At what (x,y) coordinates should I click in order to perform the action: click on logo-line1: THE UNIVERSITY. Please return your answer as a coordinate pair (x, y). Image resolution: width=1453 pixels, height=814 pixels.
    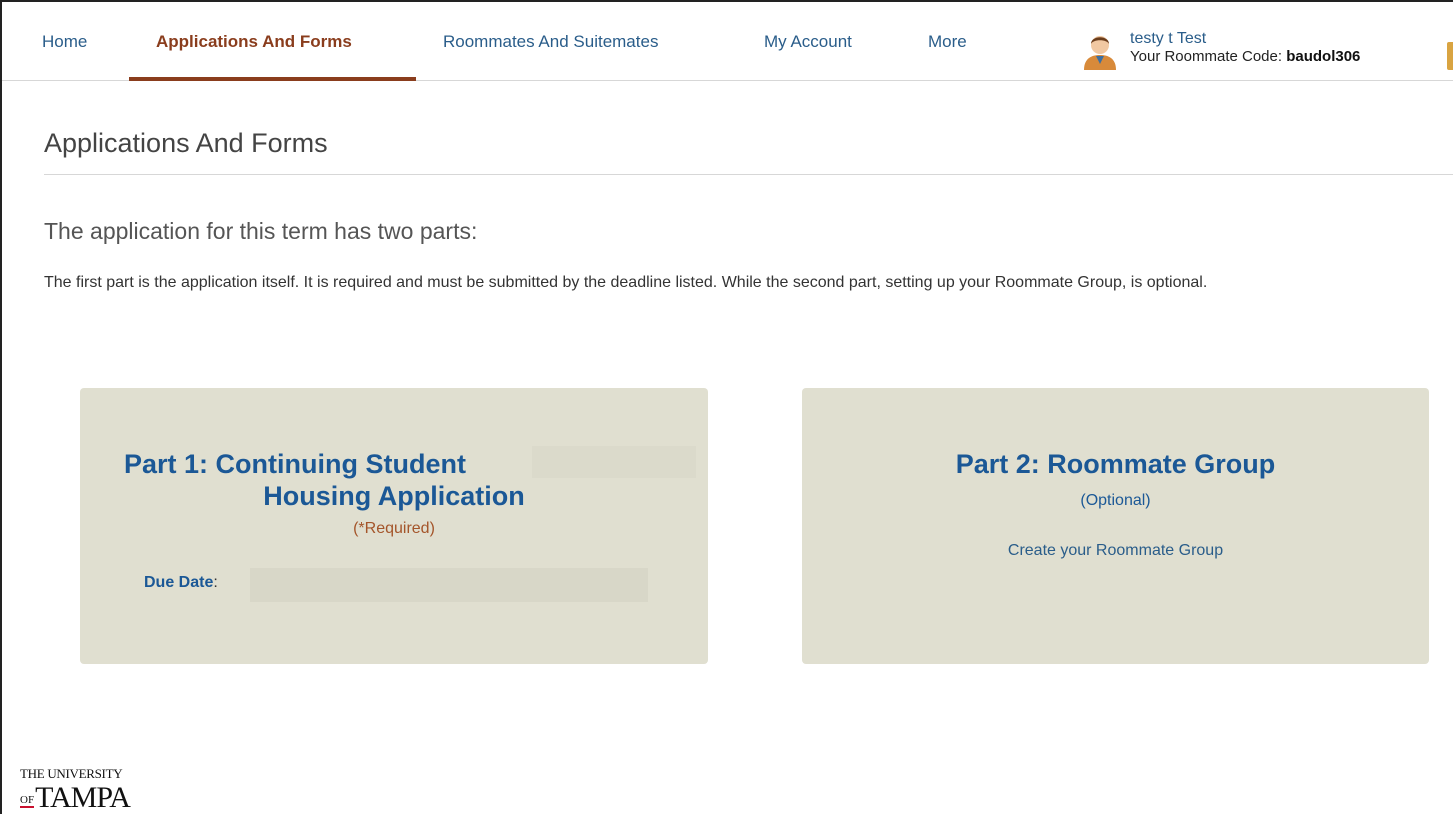
    Looking at the image, I should click on (71, 773).